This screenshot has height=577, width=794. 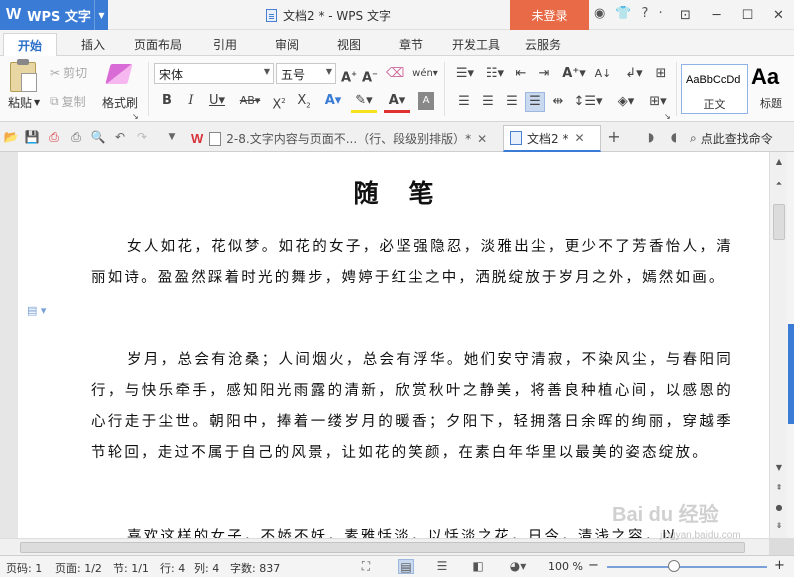 I want to click on char-shading-icon: A, so click(x=426, y=101).